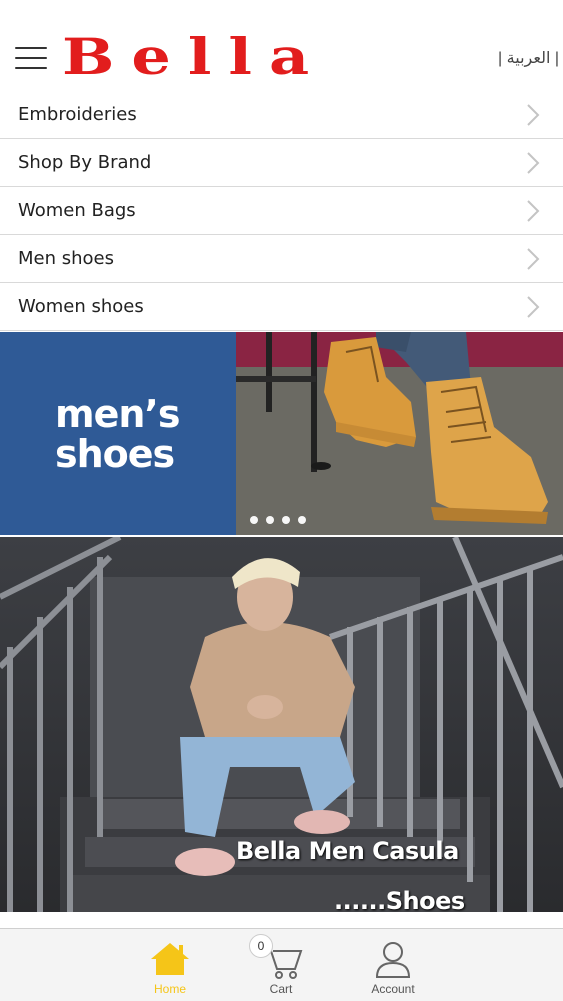 Image resolution: width=563 pixels, height=1001 pixels. Describe the element at coordinates (399, 433) in the screenshot. I see `boots-photo` at that location.